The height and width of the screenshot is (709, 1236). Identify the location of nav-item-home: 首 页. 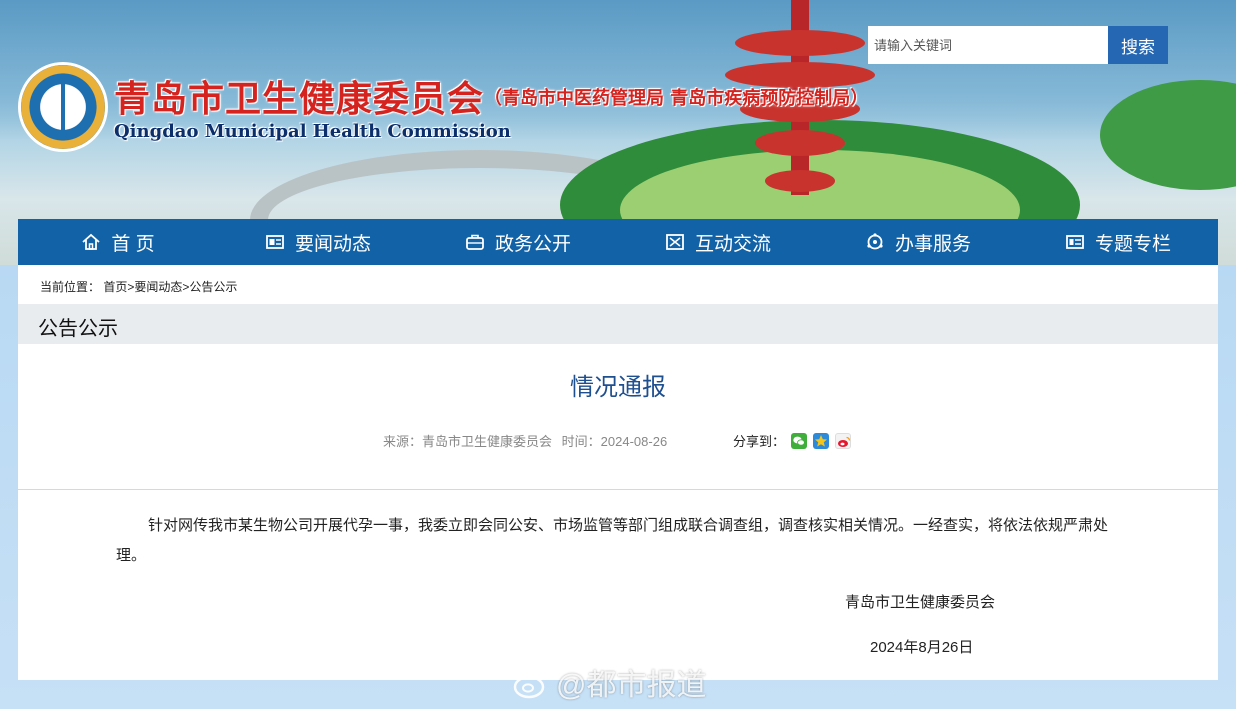
(118, 242).